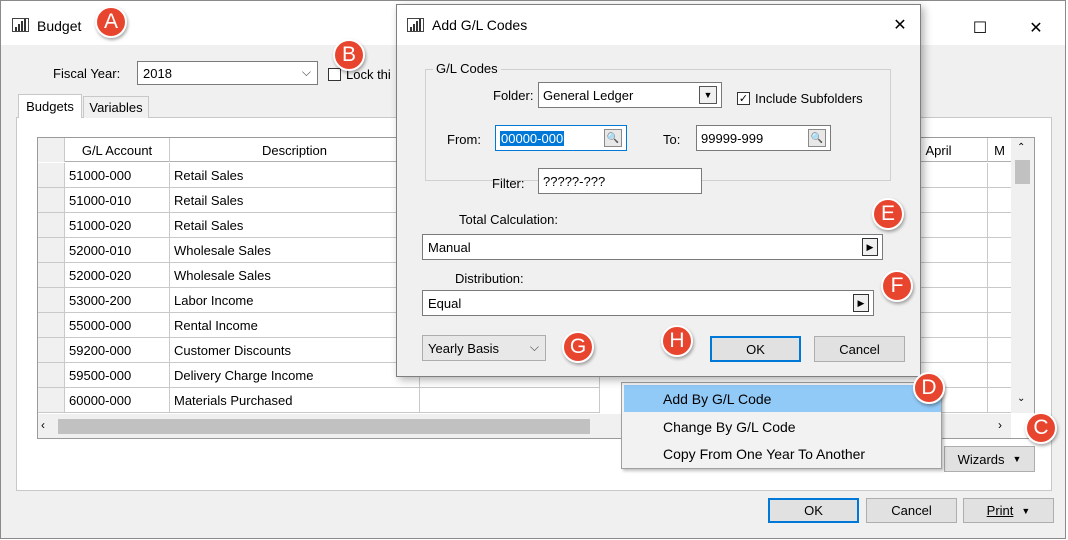 The image size is (1068, 540). I want to click on gl-account-cell: 59200-000, so click(117, 350).